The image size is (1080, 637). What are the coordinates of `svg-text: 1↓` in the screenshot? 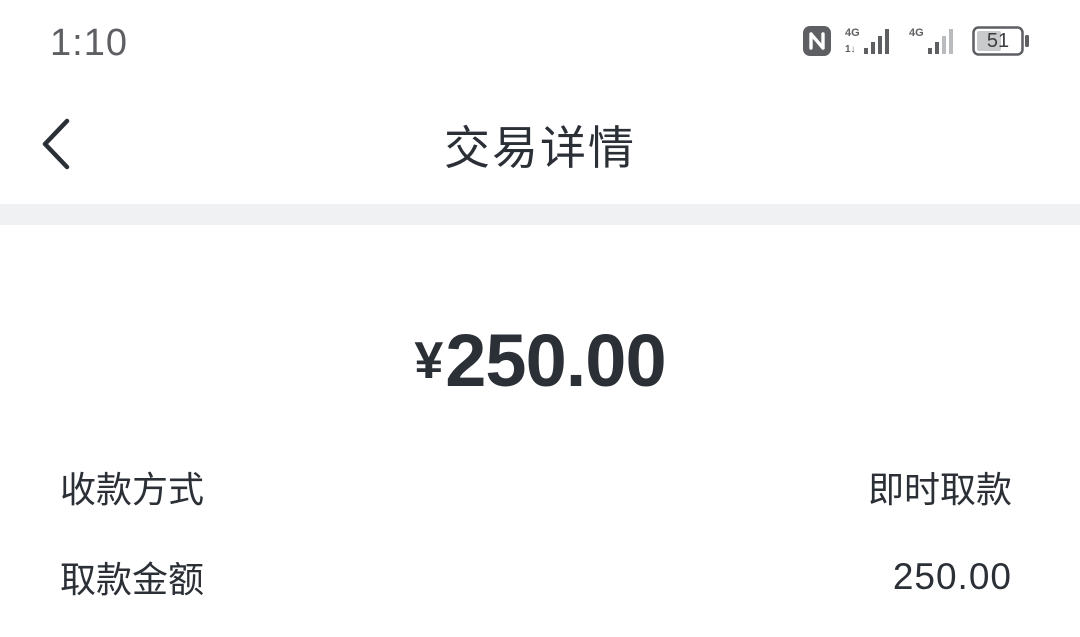 It's located at (850, 49).